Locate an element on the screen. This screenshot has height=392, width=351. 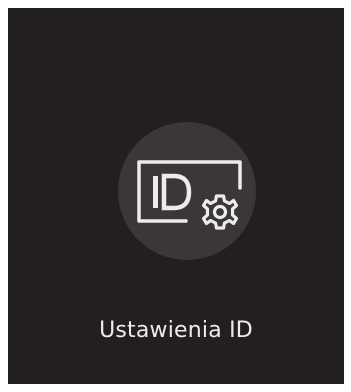
id-settings-icon is located at coordinates (189, 195).